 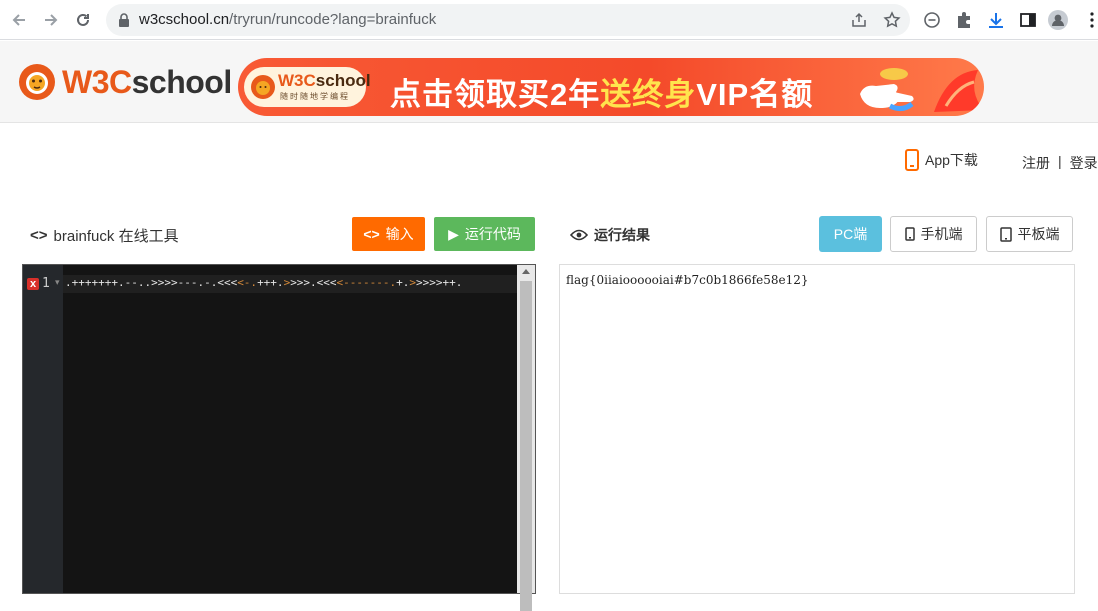 What do you see at coordinates (51, 20) in the screenshot?
I see `forward-icon` at bounding box center [51, 20].